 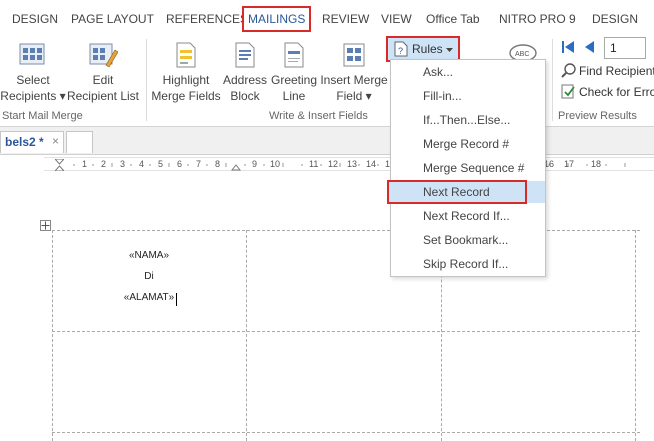 I want to click on cell-text-di: Di, so click(x=149, y=276).